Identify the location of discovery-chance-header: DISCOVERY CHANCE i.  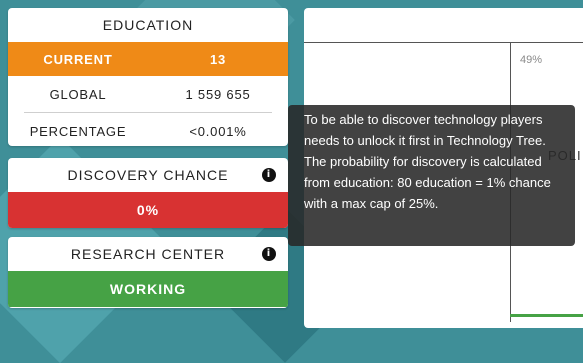
(148, 175).